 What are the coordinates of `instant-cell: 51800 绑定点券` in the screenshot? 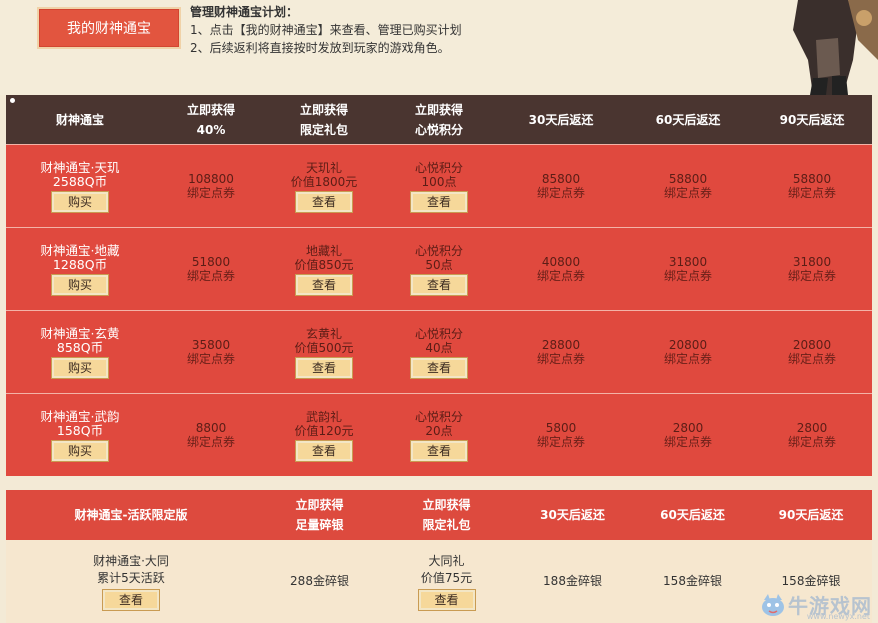 It's located at (211, 269).